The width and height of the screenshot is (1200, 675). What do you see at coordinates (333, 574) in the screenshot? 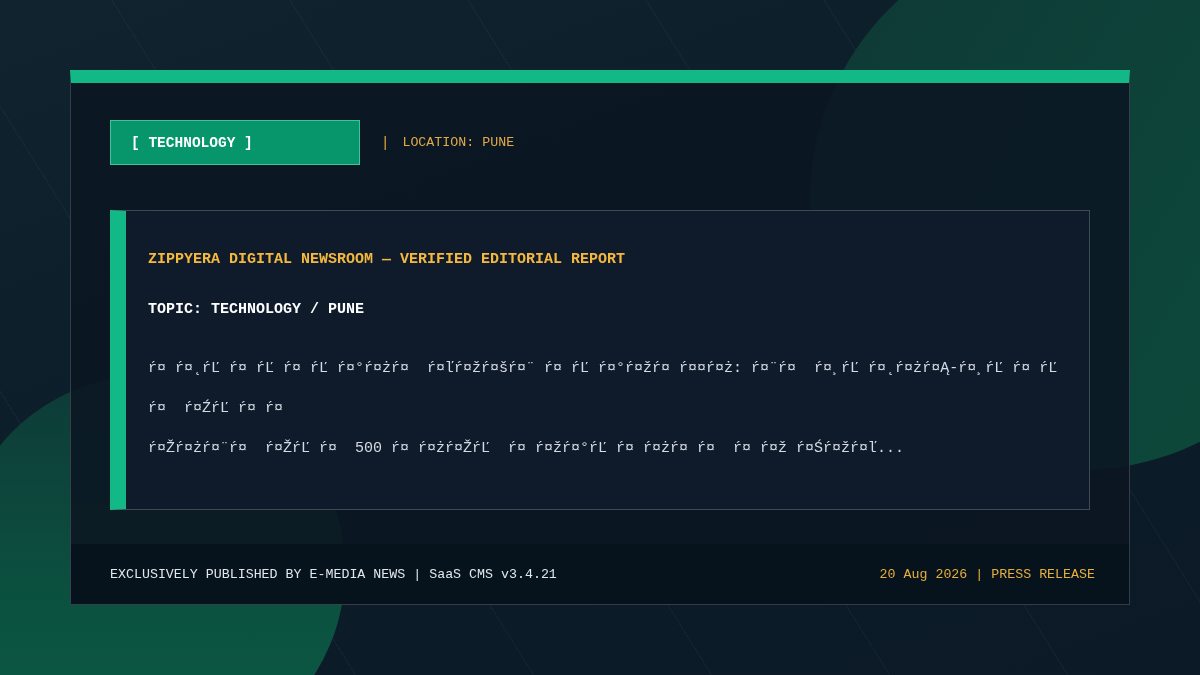
I see `publisher-credit: EXCLUSIVELY PUBLISHED BY E-MEDIA NEWS | SaaS CMS v3.4.21` at bounding box center [333, 574].